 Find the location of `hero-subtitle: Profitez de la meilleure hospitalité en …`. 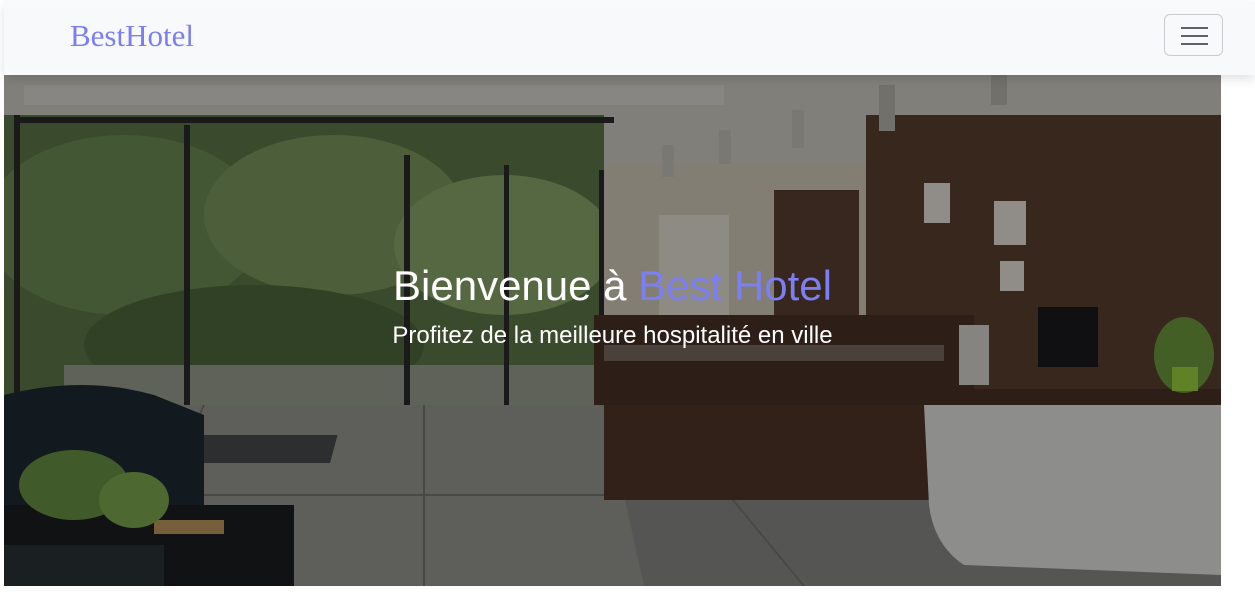

hero-subtitle: Profitez de la meilleure hospitalité en … is located at coordinates (612, 335).